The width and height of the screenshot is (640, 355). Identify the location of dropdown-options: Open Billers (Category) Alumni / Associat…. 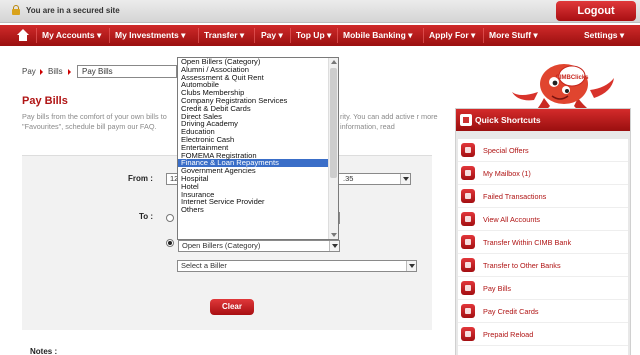
(254, 136).